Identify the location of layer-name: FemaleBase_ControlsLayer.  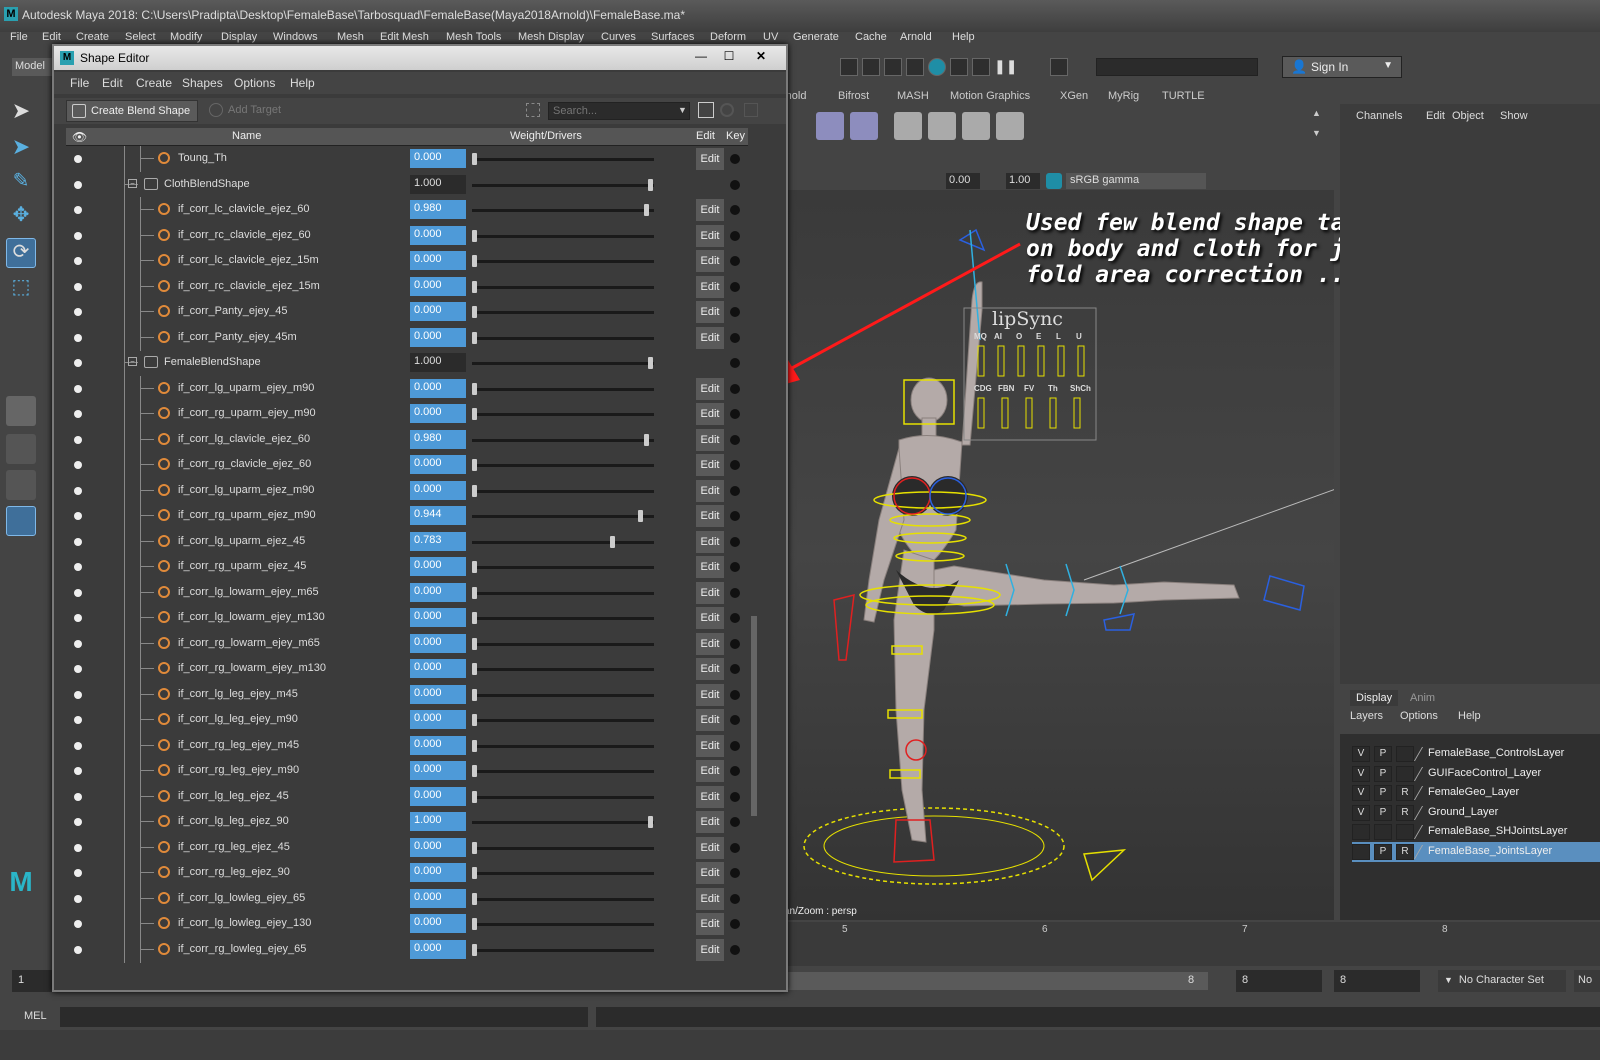
(1496, 753).